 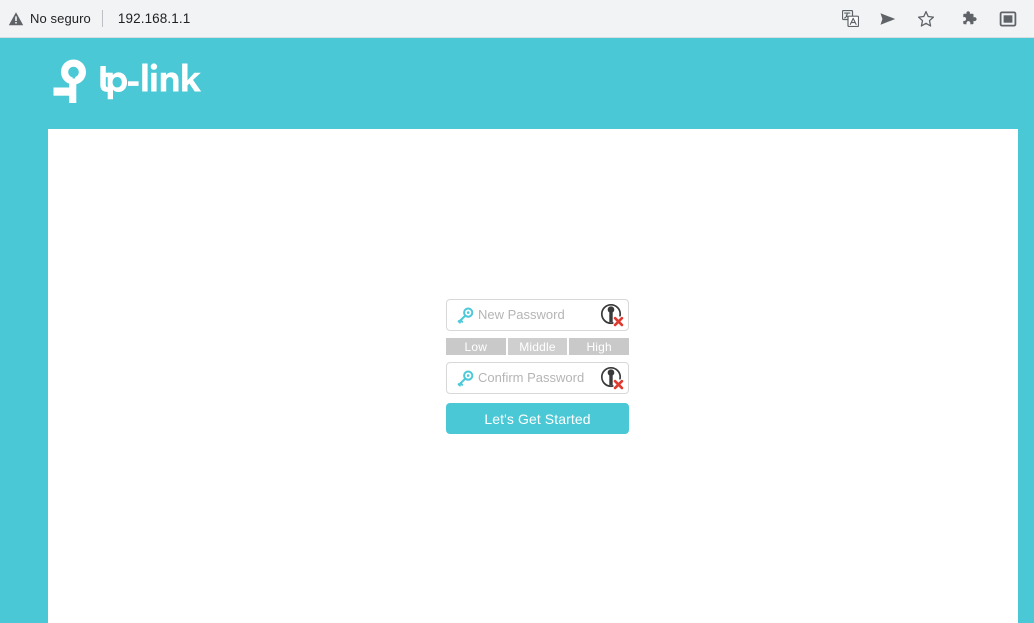 What do you see at coordinates (1026, 376) in the screenshot?
I see `right-accent-rail` at bounding box center [1026, 376].